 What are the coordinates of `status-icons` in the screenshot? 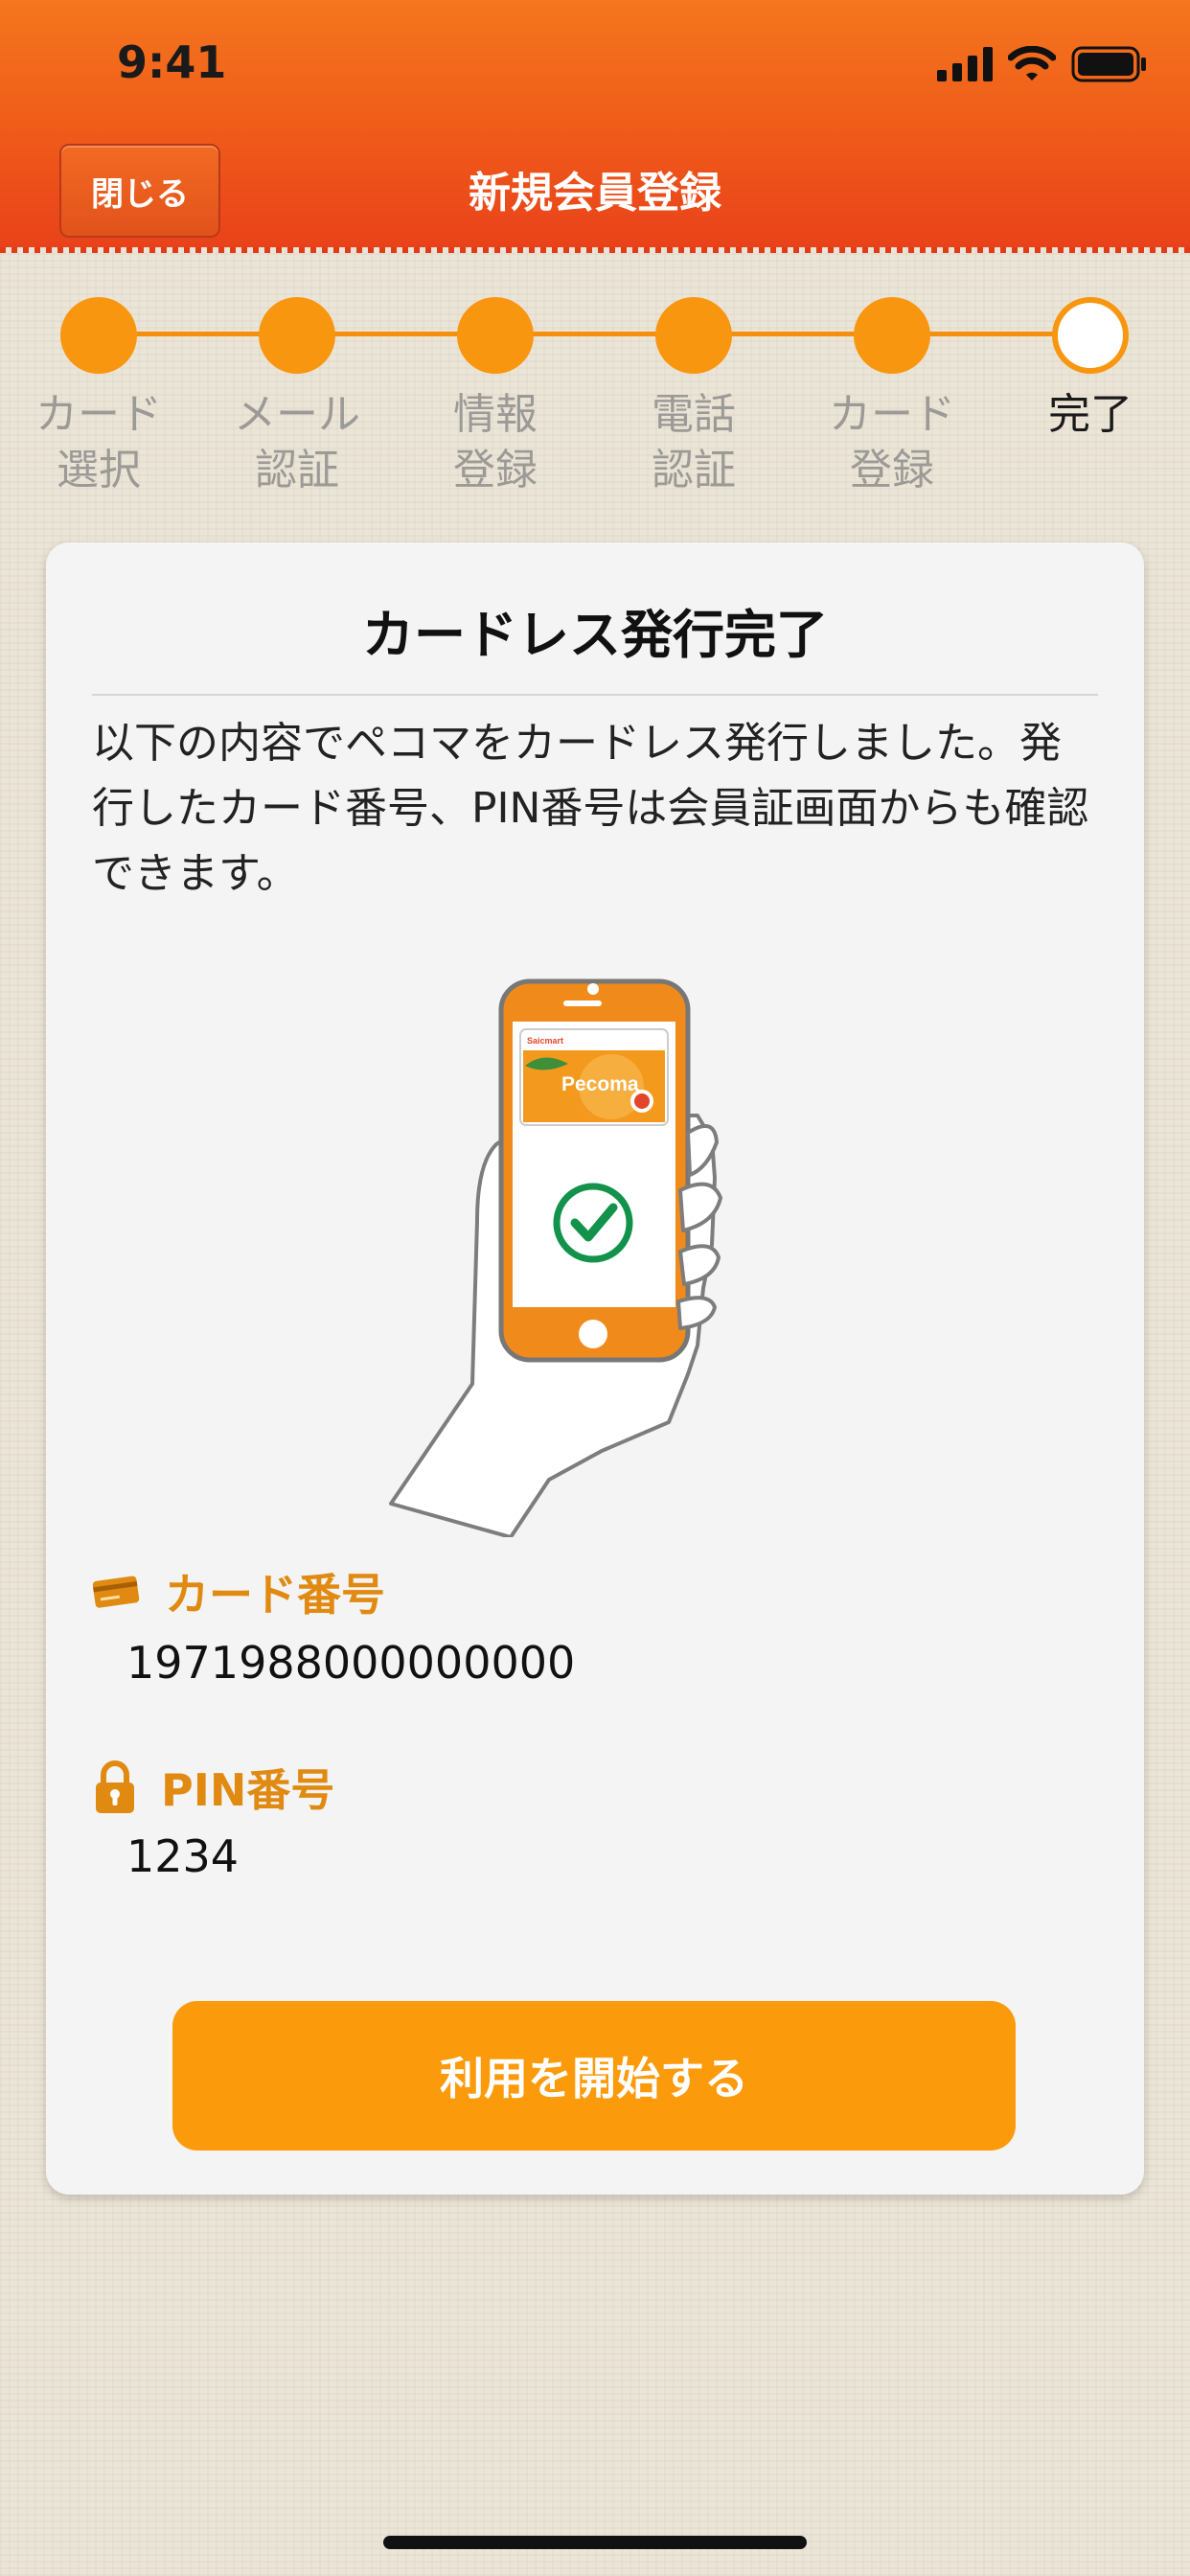 It's located at (1042, 64).